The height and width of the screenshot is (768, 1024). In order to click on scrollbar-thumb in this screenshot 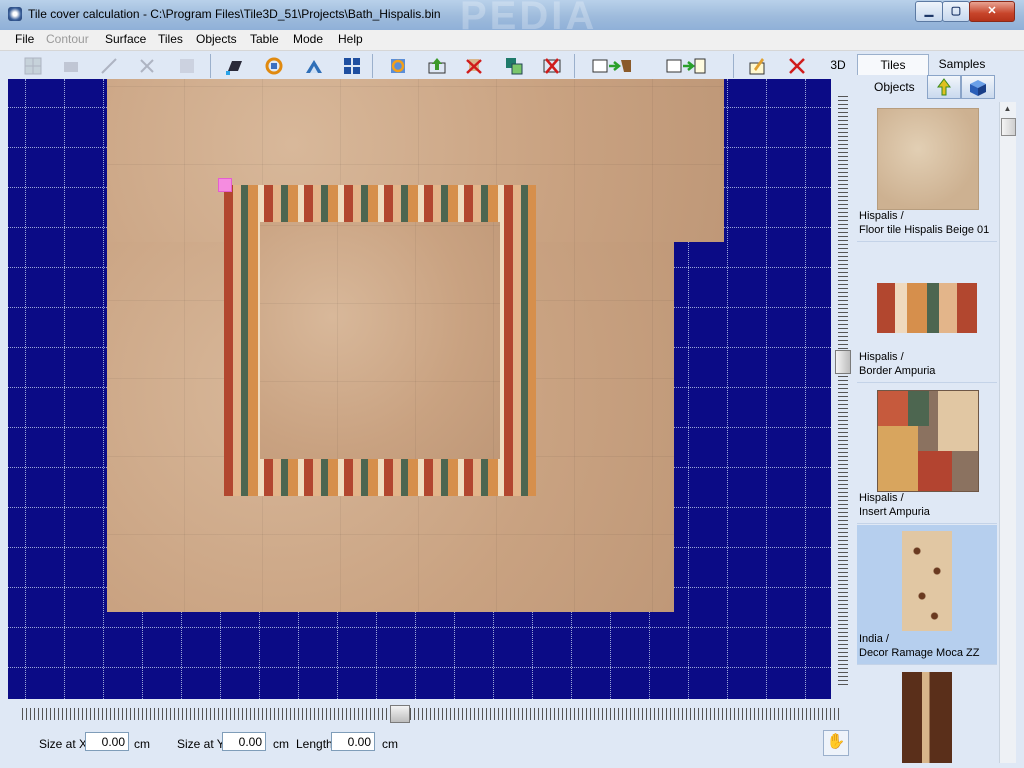, I will do `click(1008, 127)`.